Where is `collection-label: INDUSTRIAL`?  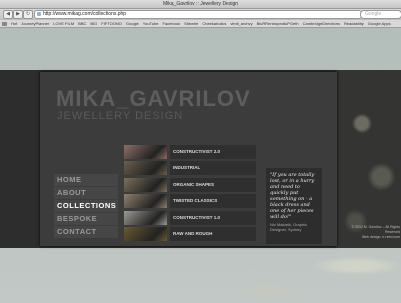
collection-label: INDUSTRIAL is located at coordinates (213, 168).